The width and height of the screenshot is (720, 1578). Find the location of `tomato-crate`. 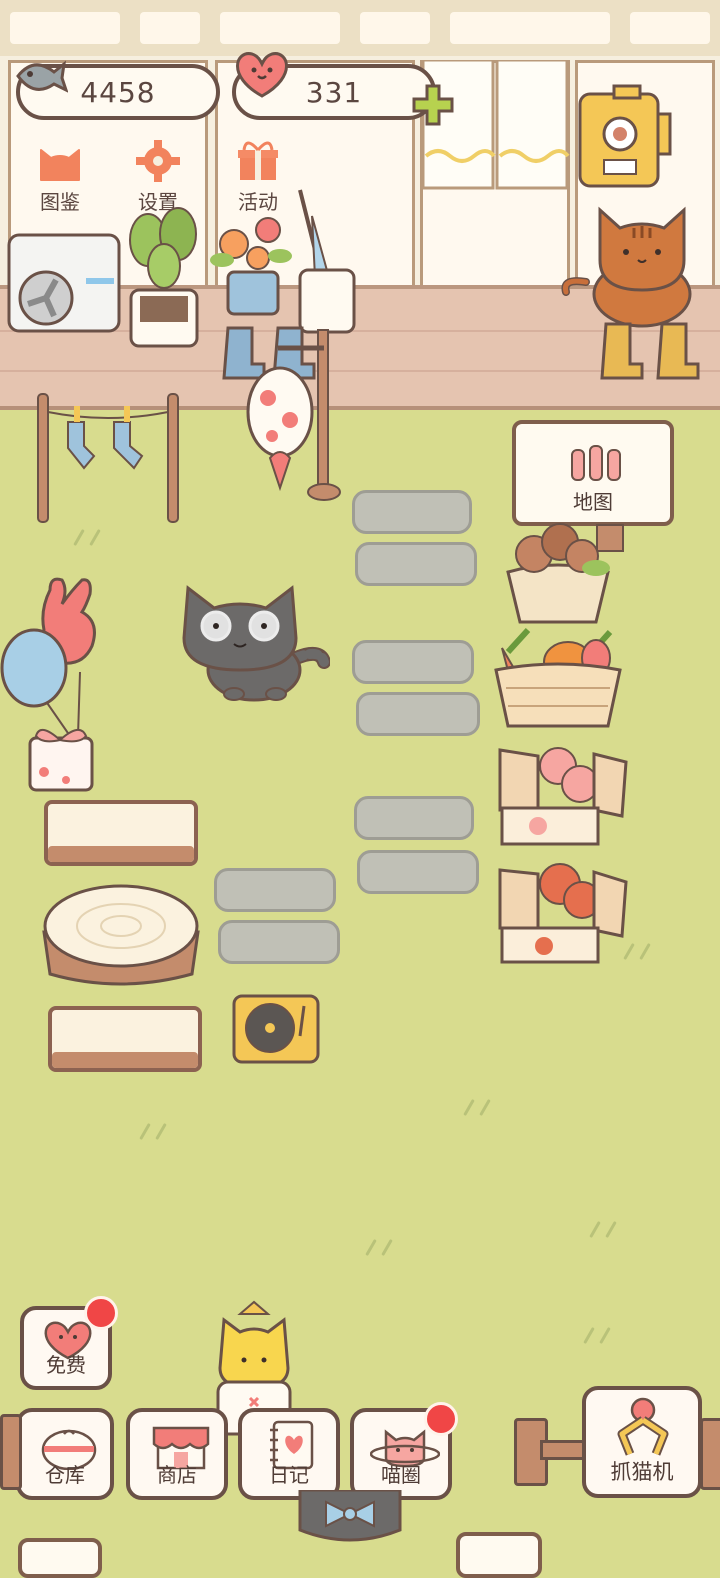

tomato-crate is located at coordinates (563, 912).